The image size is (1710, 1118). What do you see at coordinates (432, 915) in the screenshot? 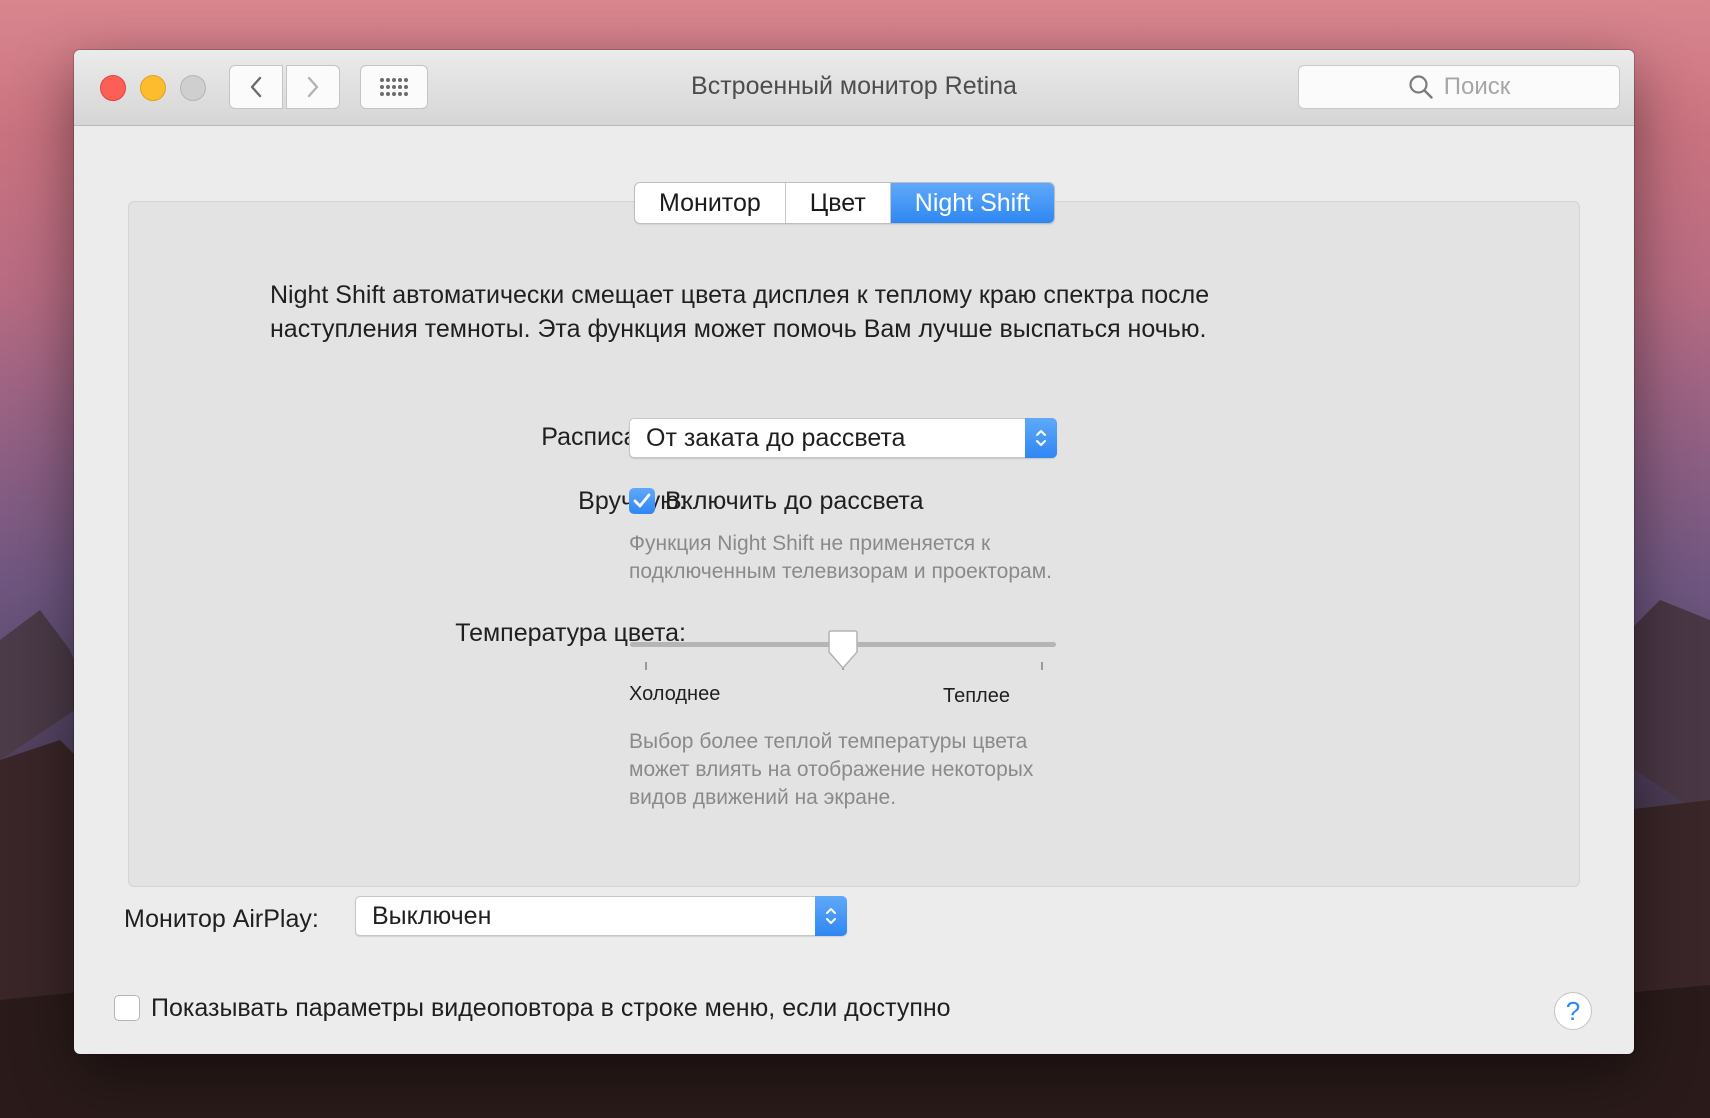
I see `airplay-value: Выключен` at bounding box center [432, 915].